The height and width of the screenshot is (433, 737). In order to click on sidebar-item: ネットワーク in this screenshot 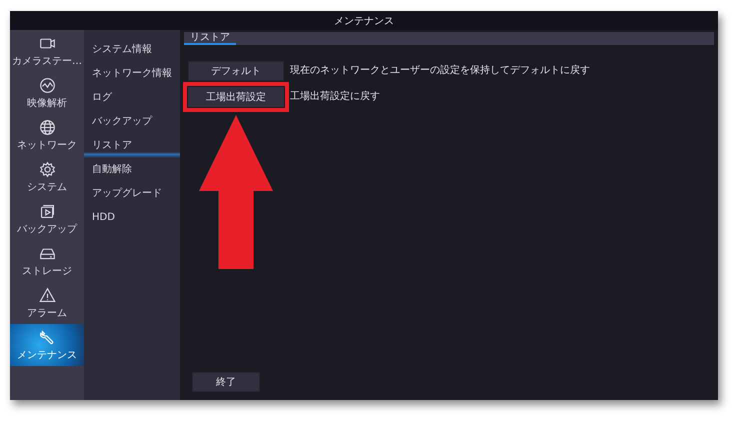, I will do `click(47, 135)`.